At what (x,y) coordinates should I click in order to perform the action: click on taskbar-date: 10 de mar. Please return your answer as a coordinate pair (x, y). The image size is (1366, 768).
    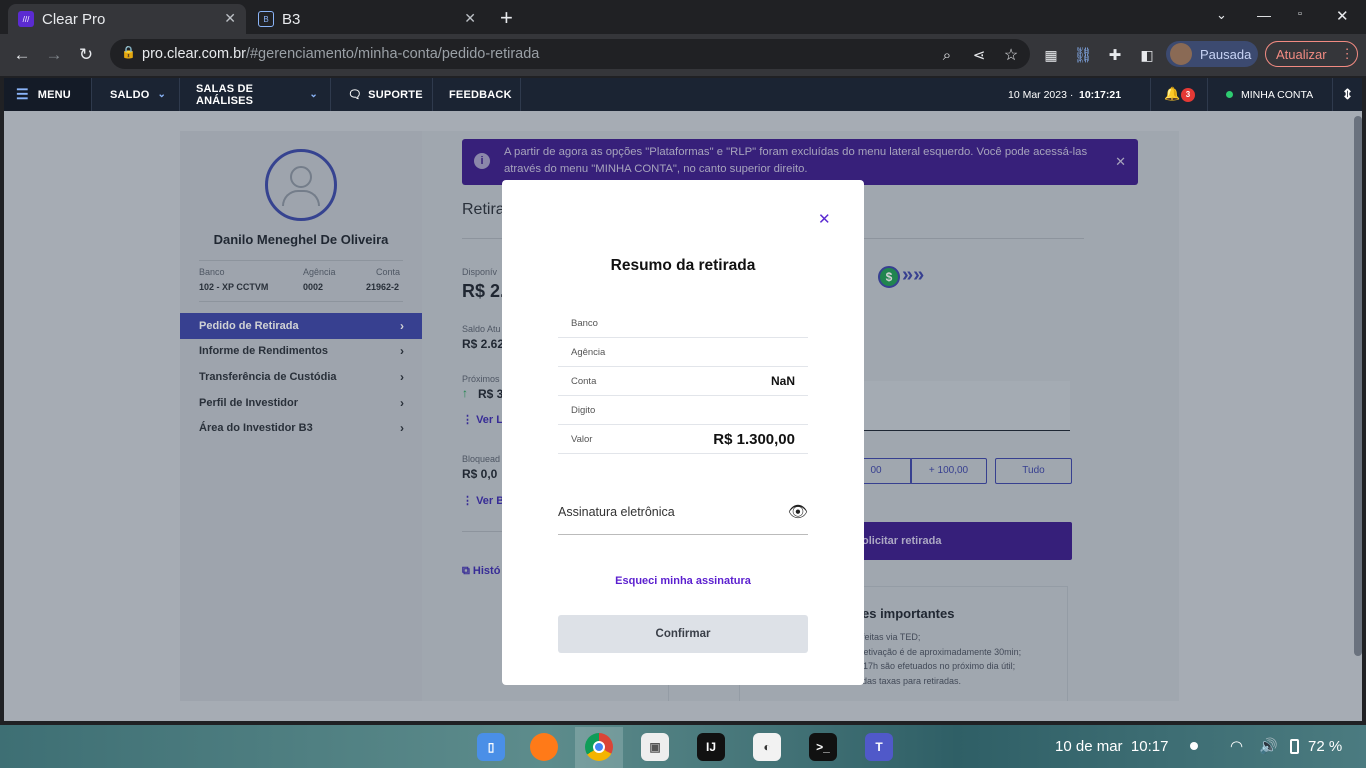
    Looking at the image, I should click on (1089, 746).